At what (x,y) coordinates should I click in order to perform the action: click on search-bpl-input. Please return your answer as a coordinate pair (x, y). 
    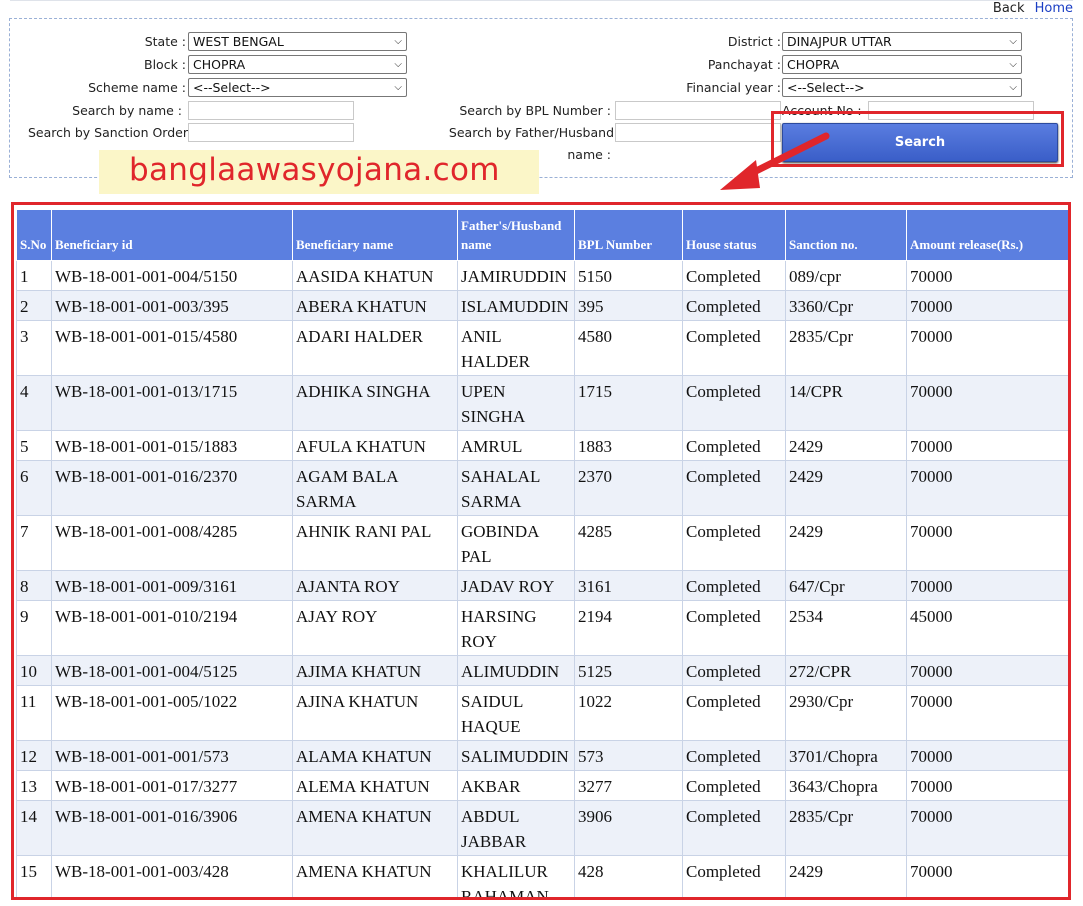
    Looking at the image, I should click on (698, 110).